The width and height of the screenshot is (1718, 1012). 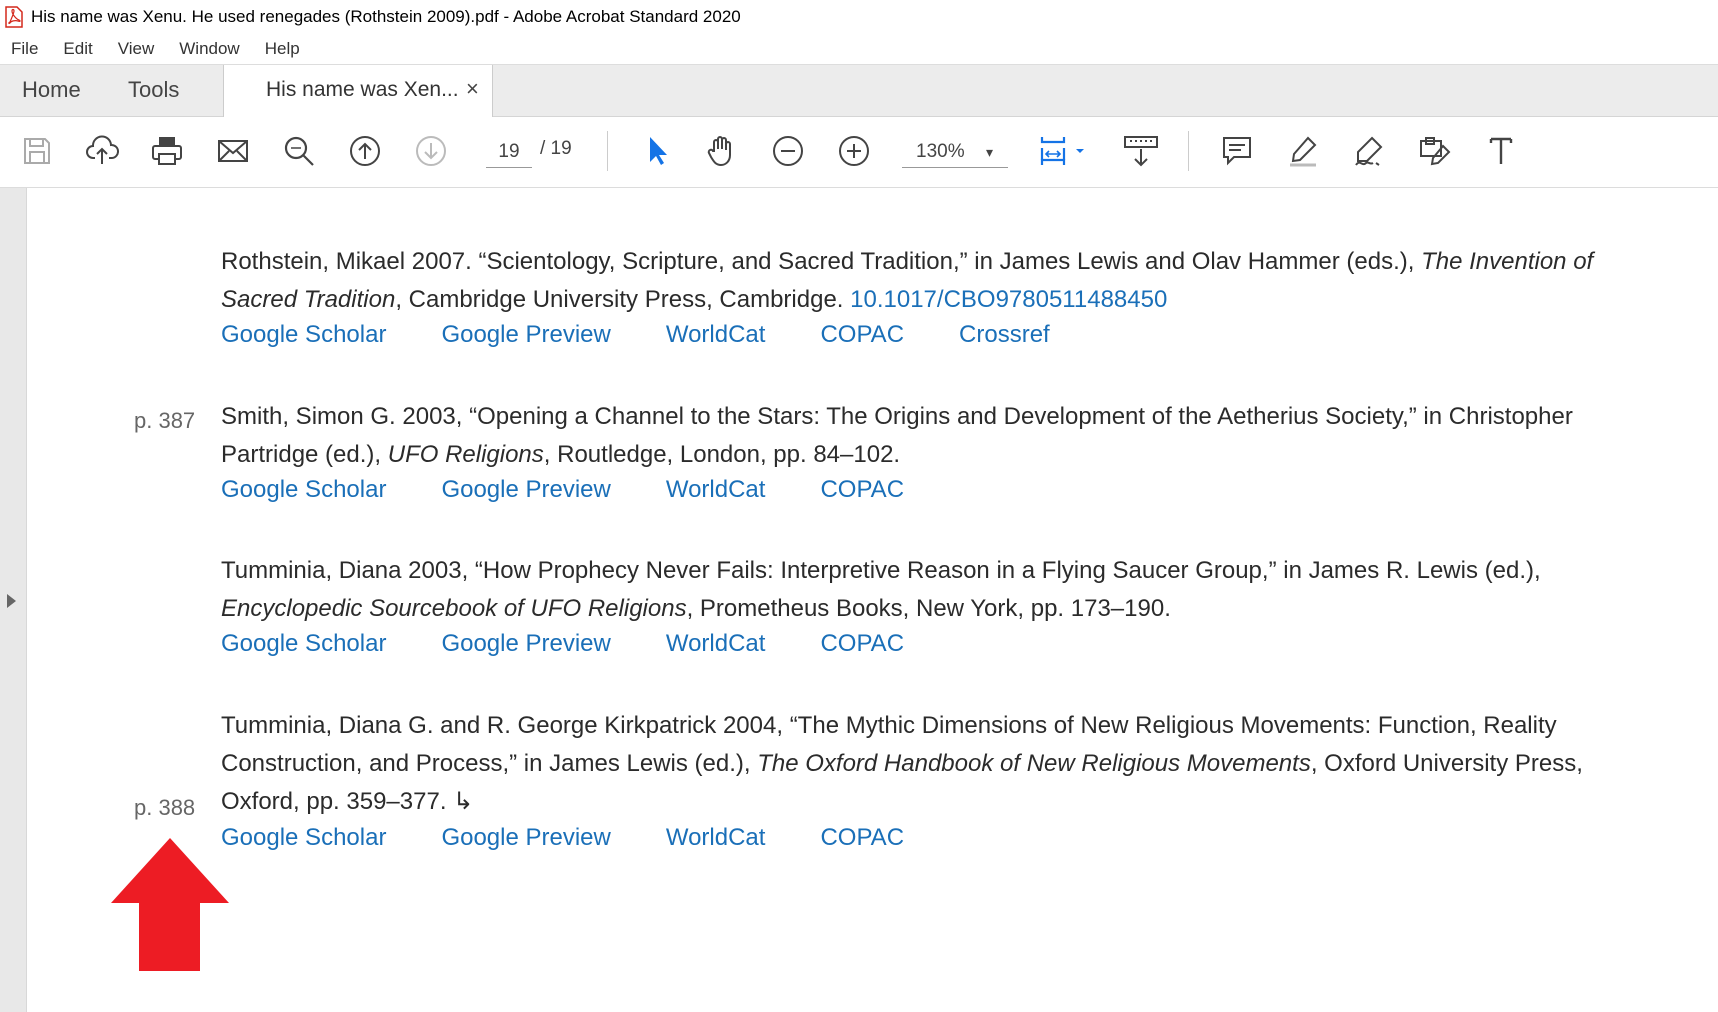 I want to click on cloud-upload-icon, so click(x=102, y=151).